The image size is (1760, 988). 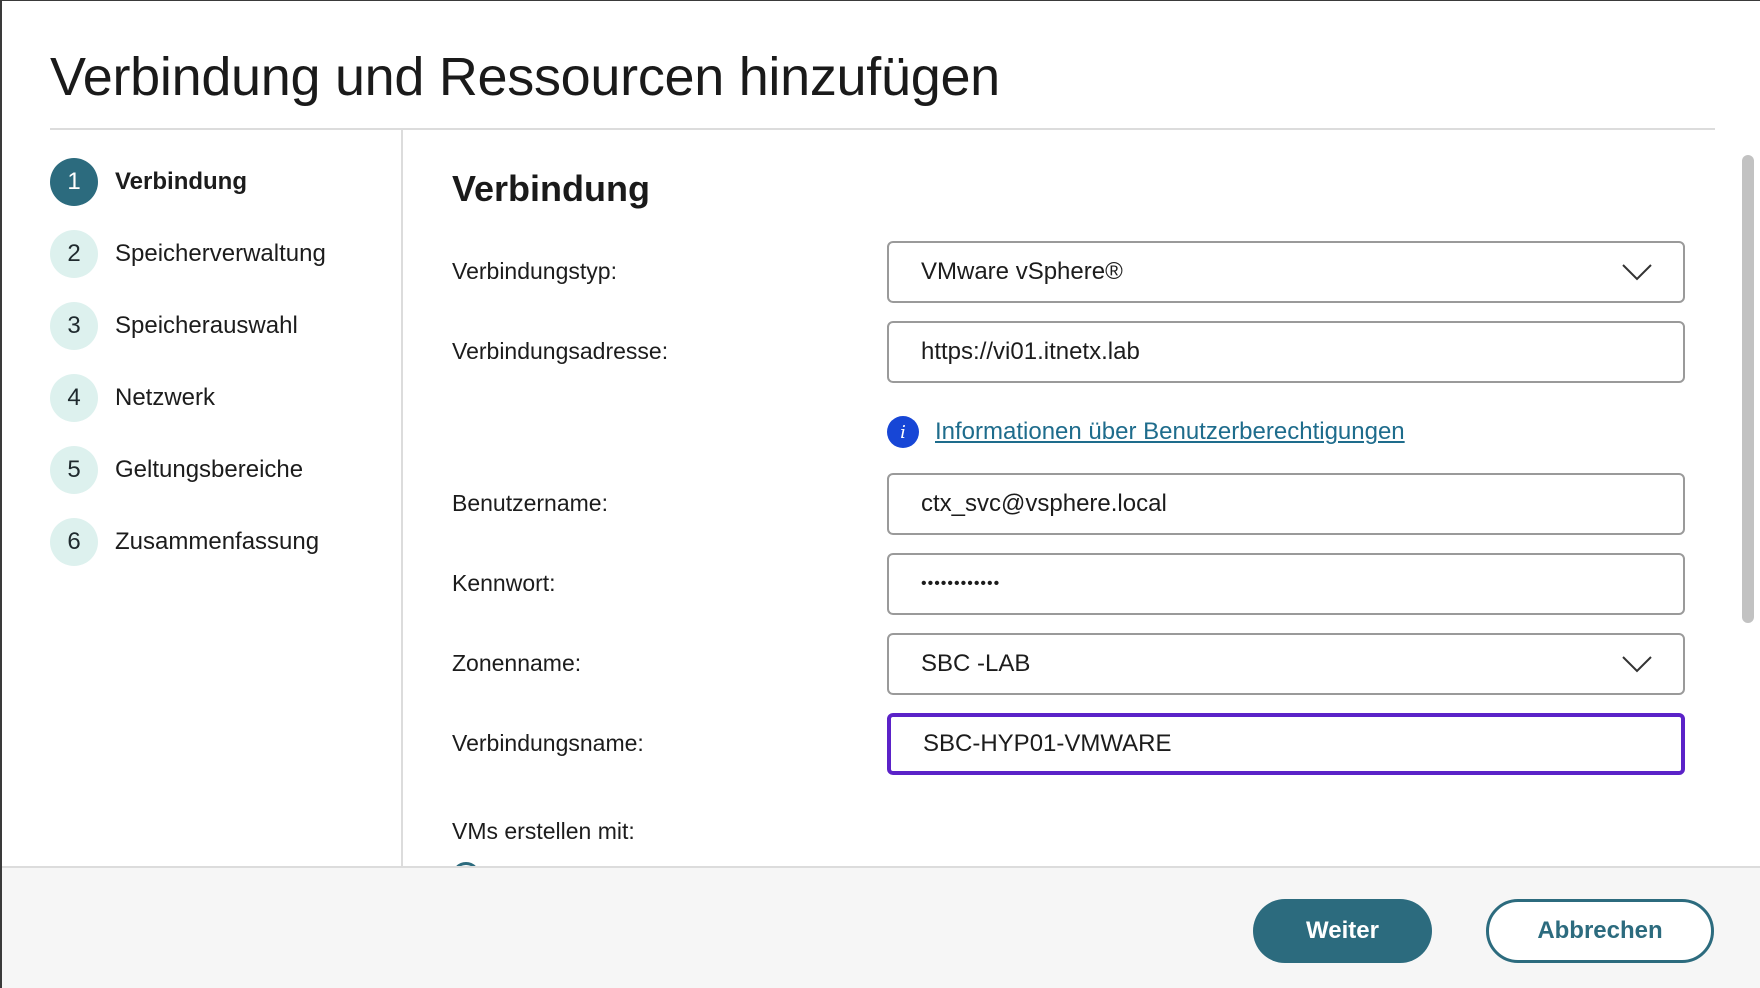 I want to click on connection-address-value: https://vi01.itnetx.lab, so click(x=1030, y=351).